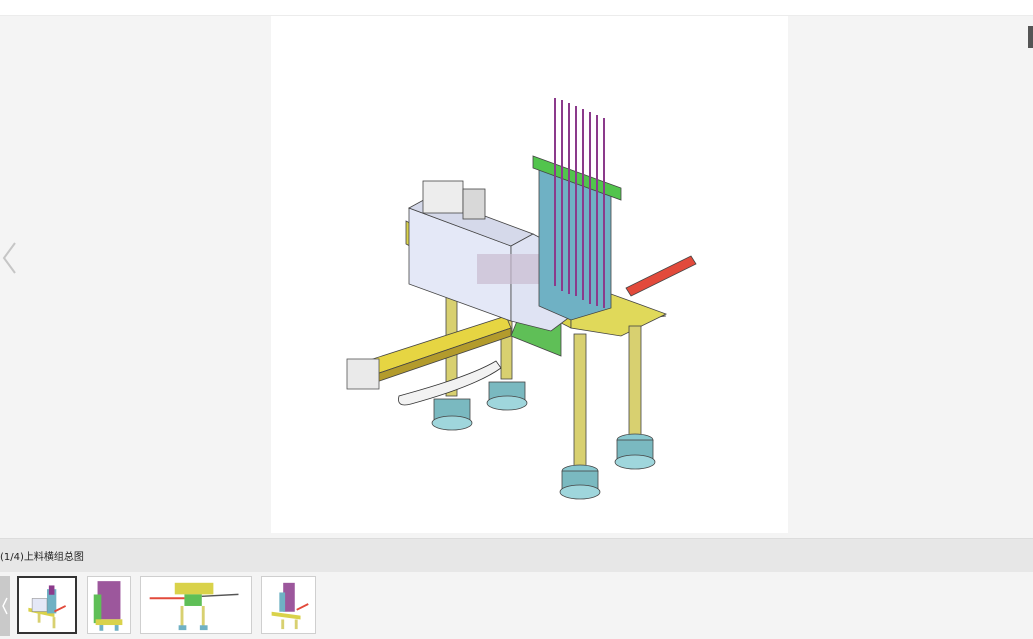  I want to click on cad-front-view-thumbnail, so click(194, 606).